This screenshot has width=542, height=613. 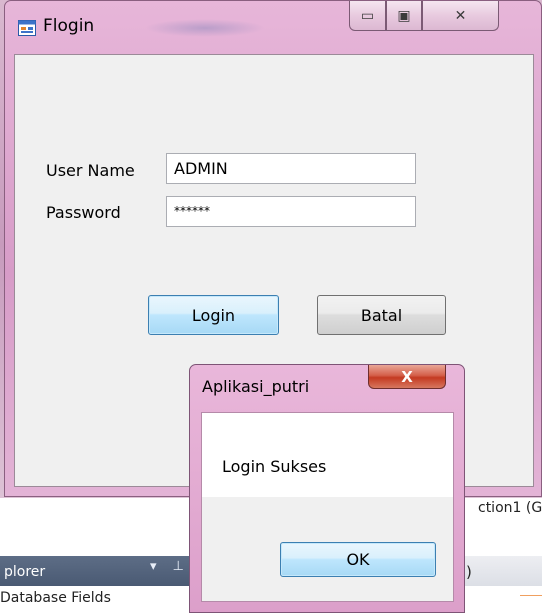 I want to click on minimize-icon: ▭, so click(x=367, y=15).